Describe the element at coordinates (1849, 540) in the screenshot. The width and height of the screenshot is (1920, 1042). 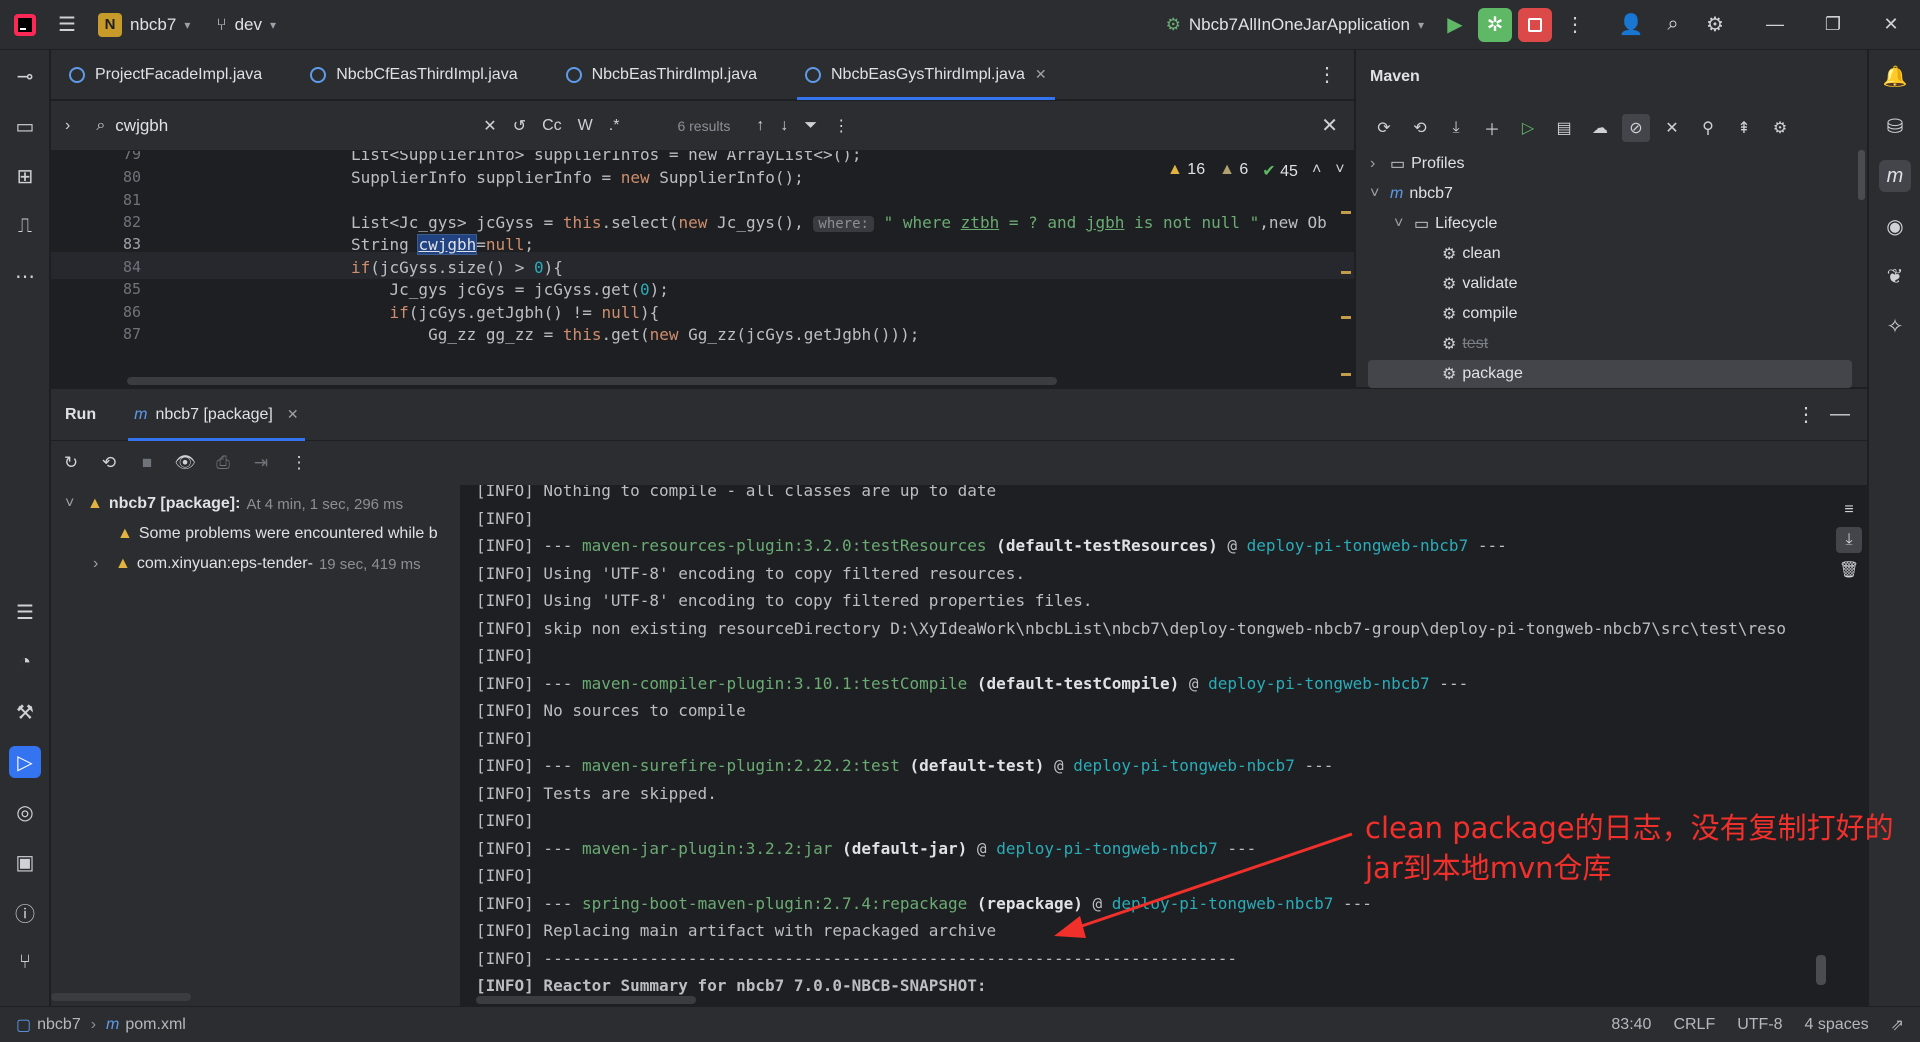
I see `scroll-to-end-icon: ⤓` at that location.